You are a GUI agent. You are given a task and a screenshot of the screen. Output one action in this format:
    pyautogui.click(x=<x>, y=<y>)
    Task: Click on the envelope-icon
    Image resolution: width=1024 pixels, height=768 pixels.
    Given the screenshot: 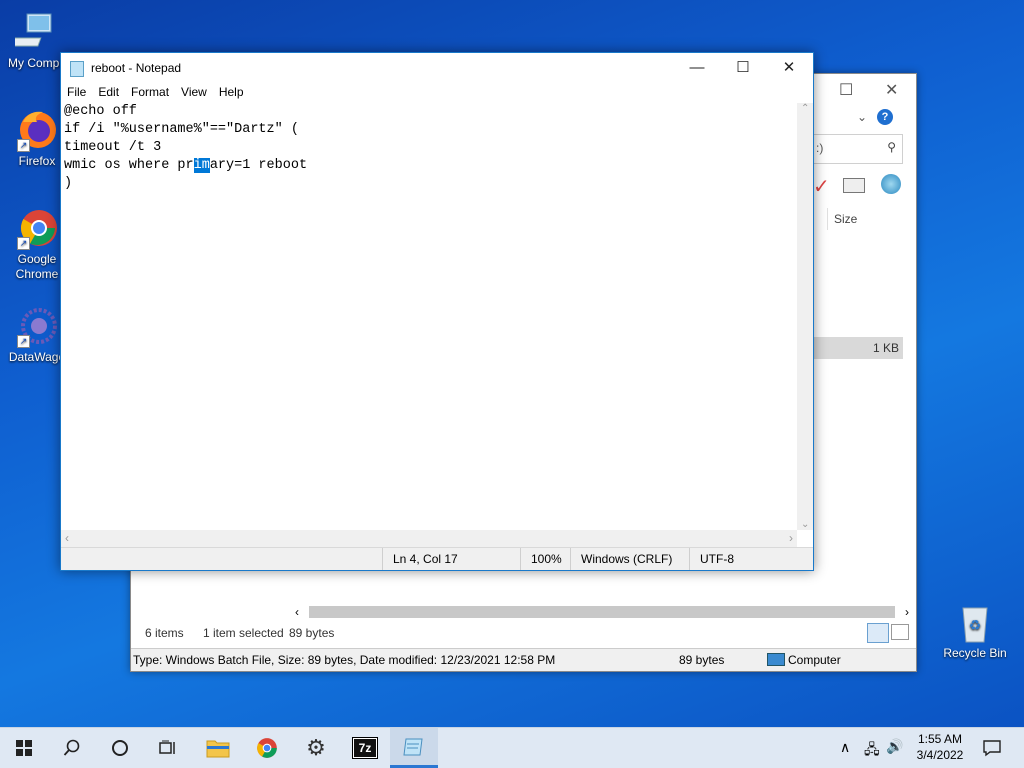 What is the action you would take?
    pyautogui.click(x=854, y=185)
    